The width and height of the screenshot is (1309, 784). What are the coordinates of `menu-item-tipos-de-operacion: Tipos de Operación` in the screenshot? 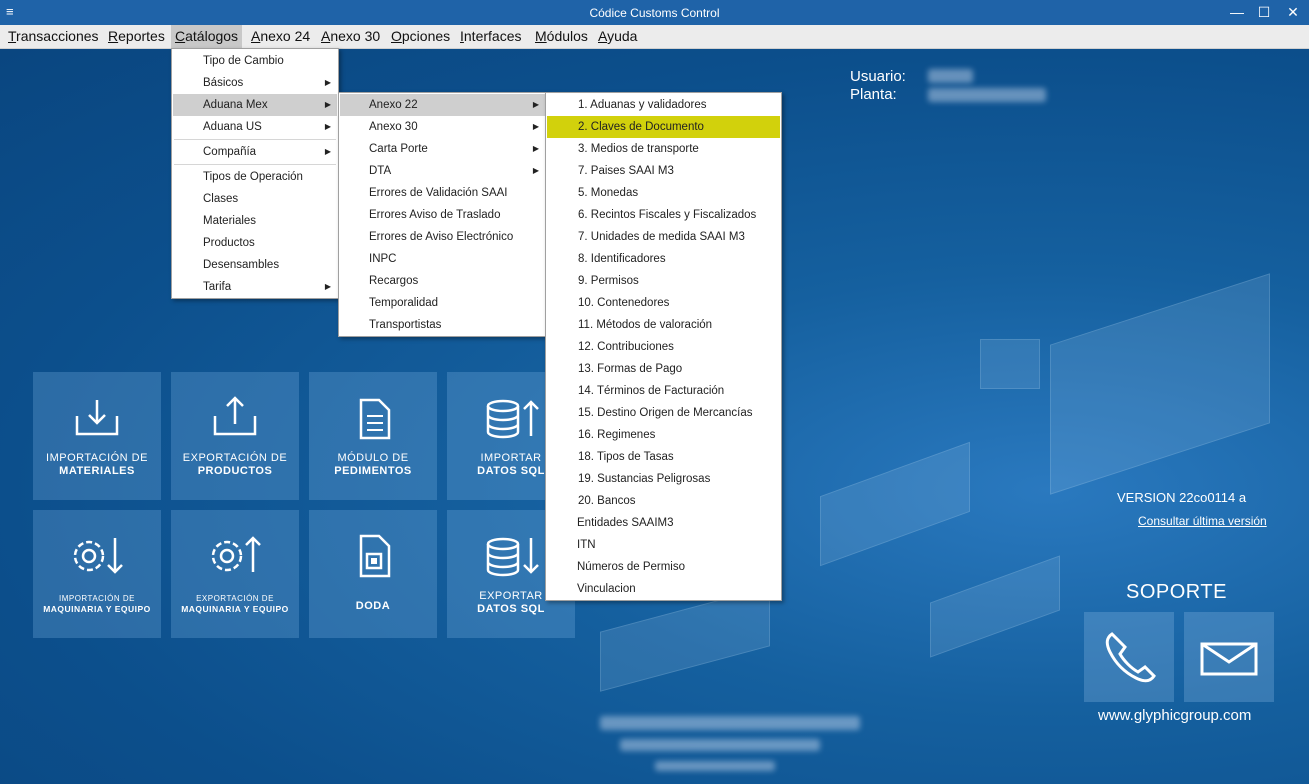 It's located at (255, 177).